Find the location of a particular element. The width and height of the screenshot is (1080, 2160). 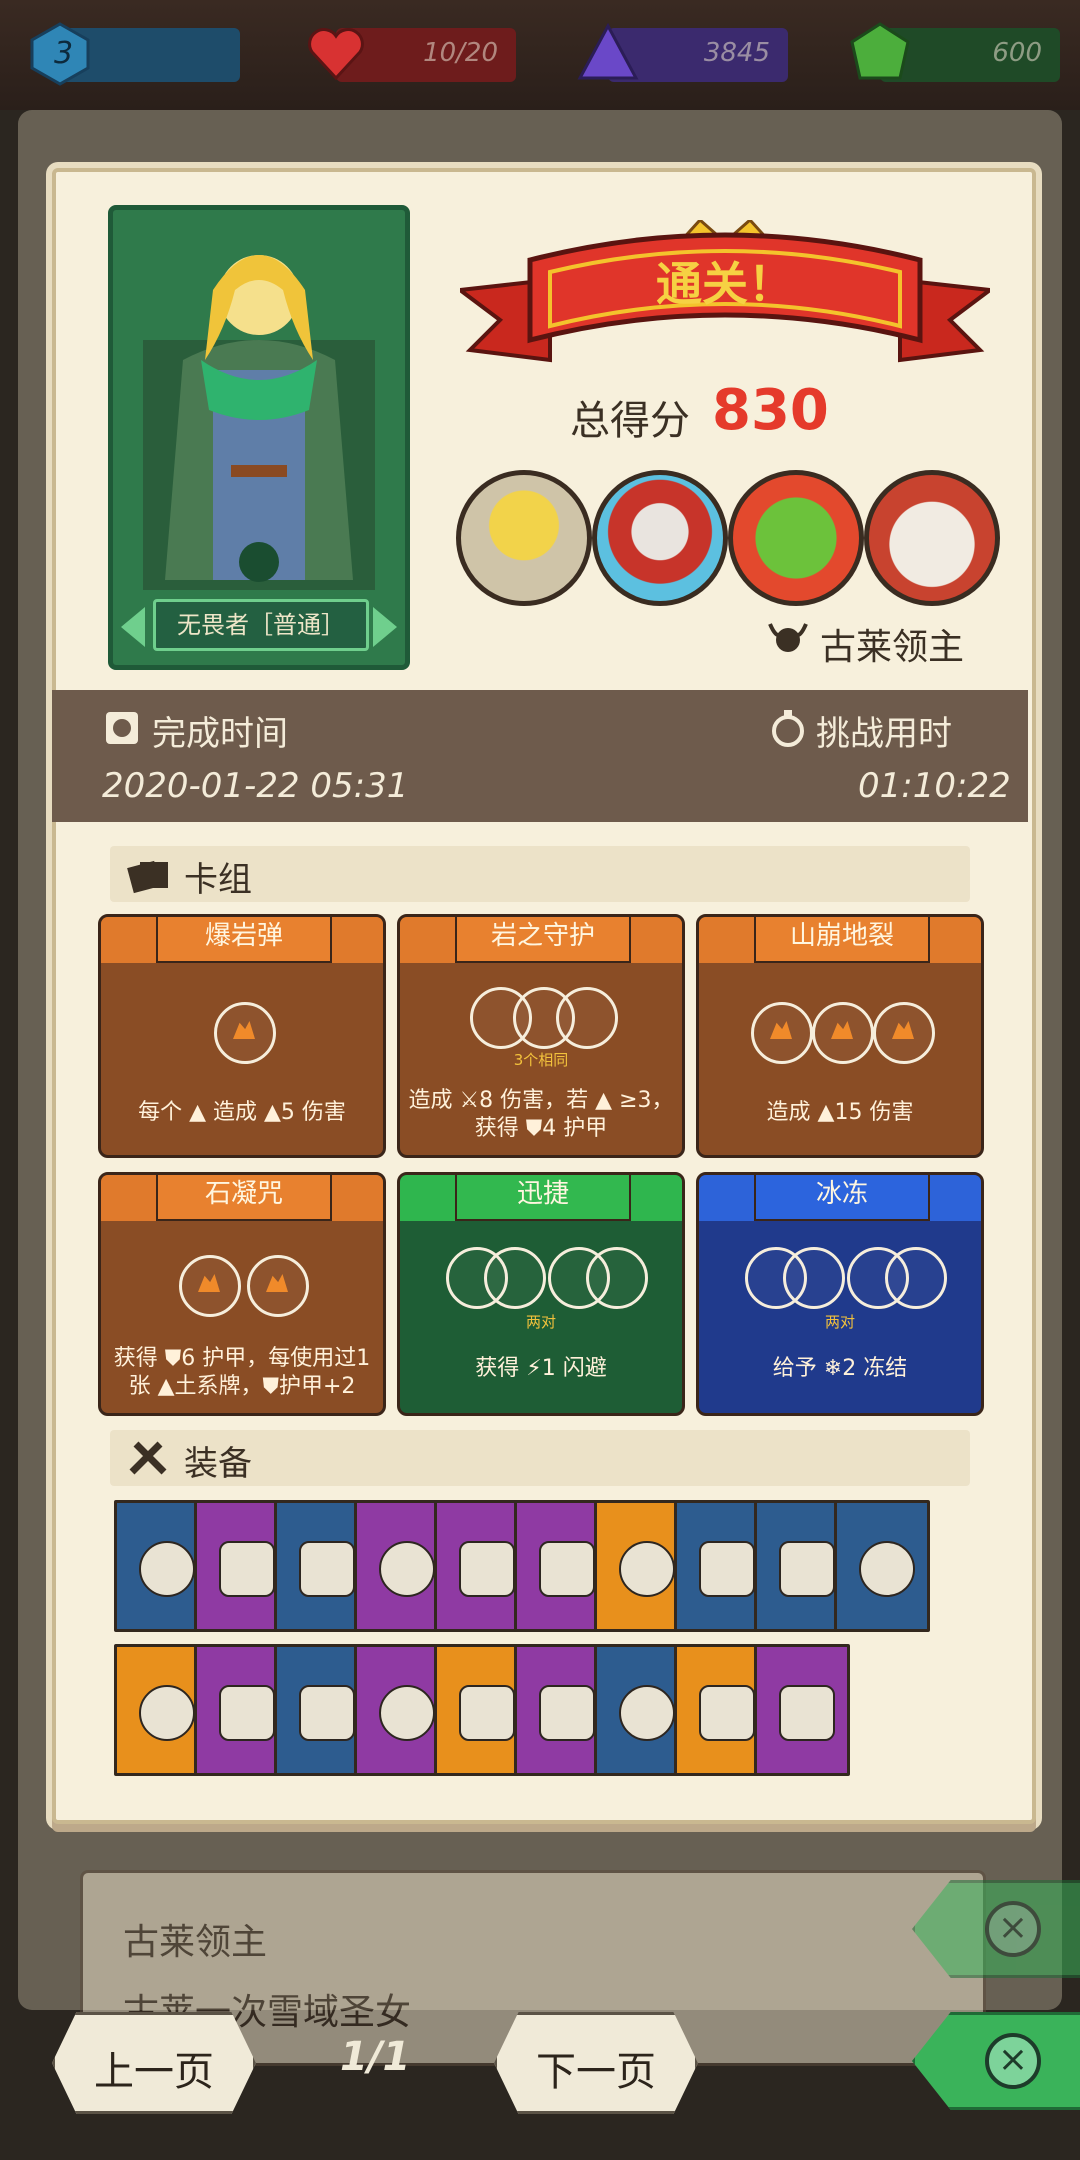

gem-value: 600 is located at coordinates (1017, 53).